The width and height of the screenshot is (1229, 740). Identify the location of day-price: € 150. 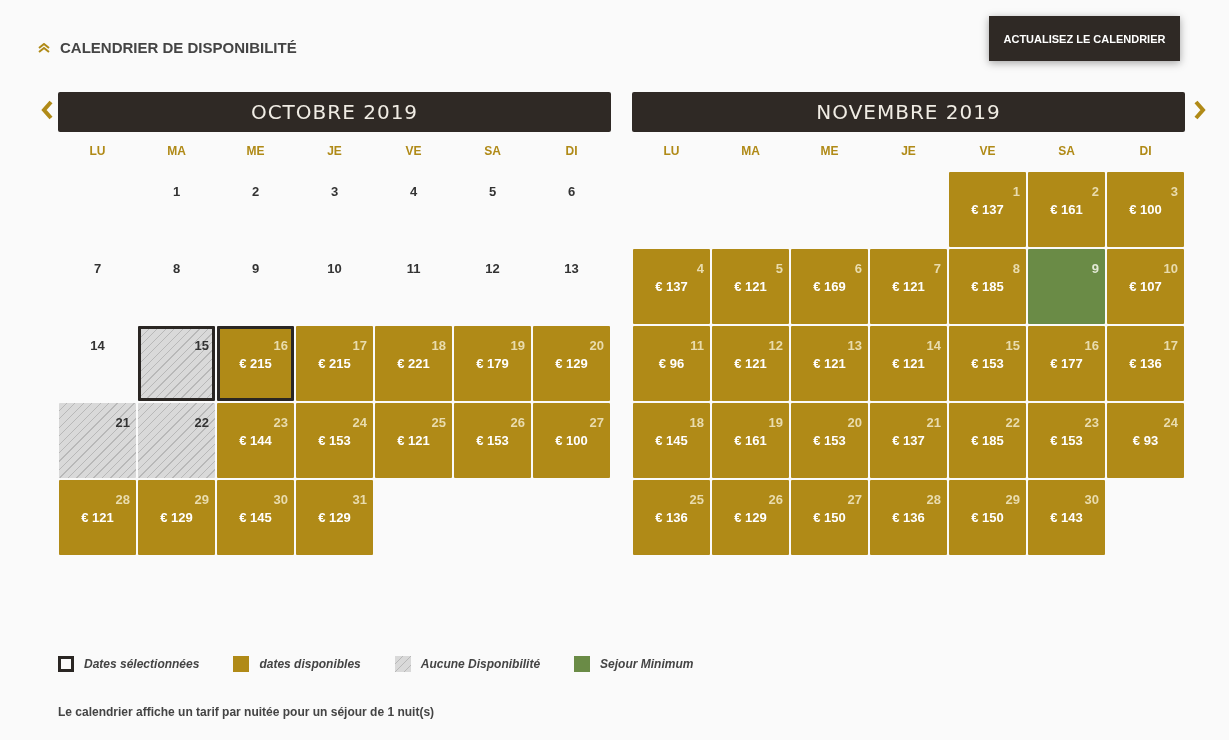
(829, 517).